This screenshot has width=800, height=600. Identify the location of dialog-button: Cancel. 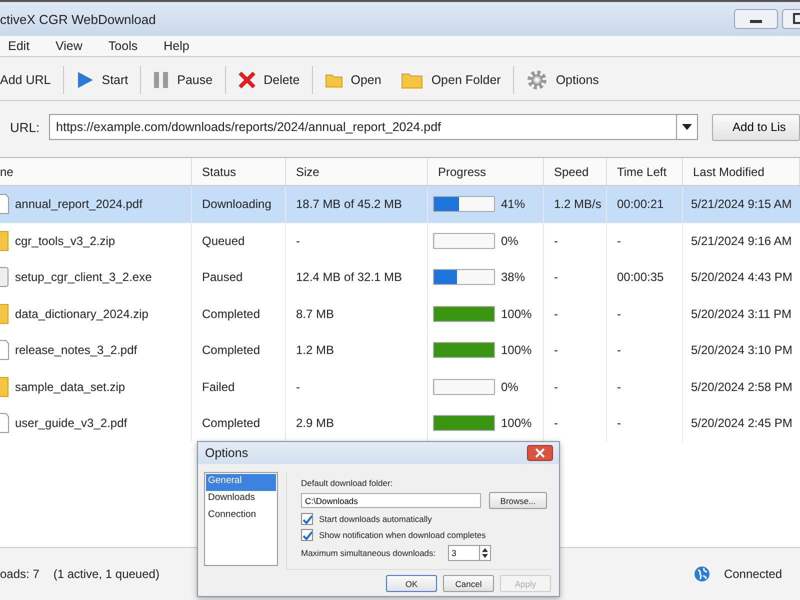
(468, 583).